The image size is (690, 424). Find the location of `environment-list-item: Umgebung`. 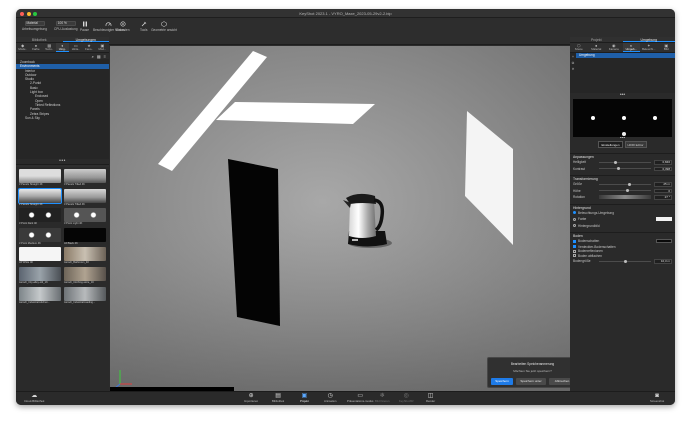

environment-list-item: Umgebung is located at coordinates (625, 55).